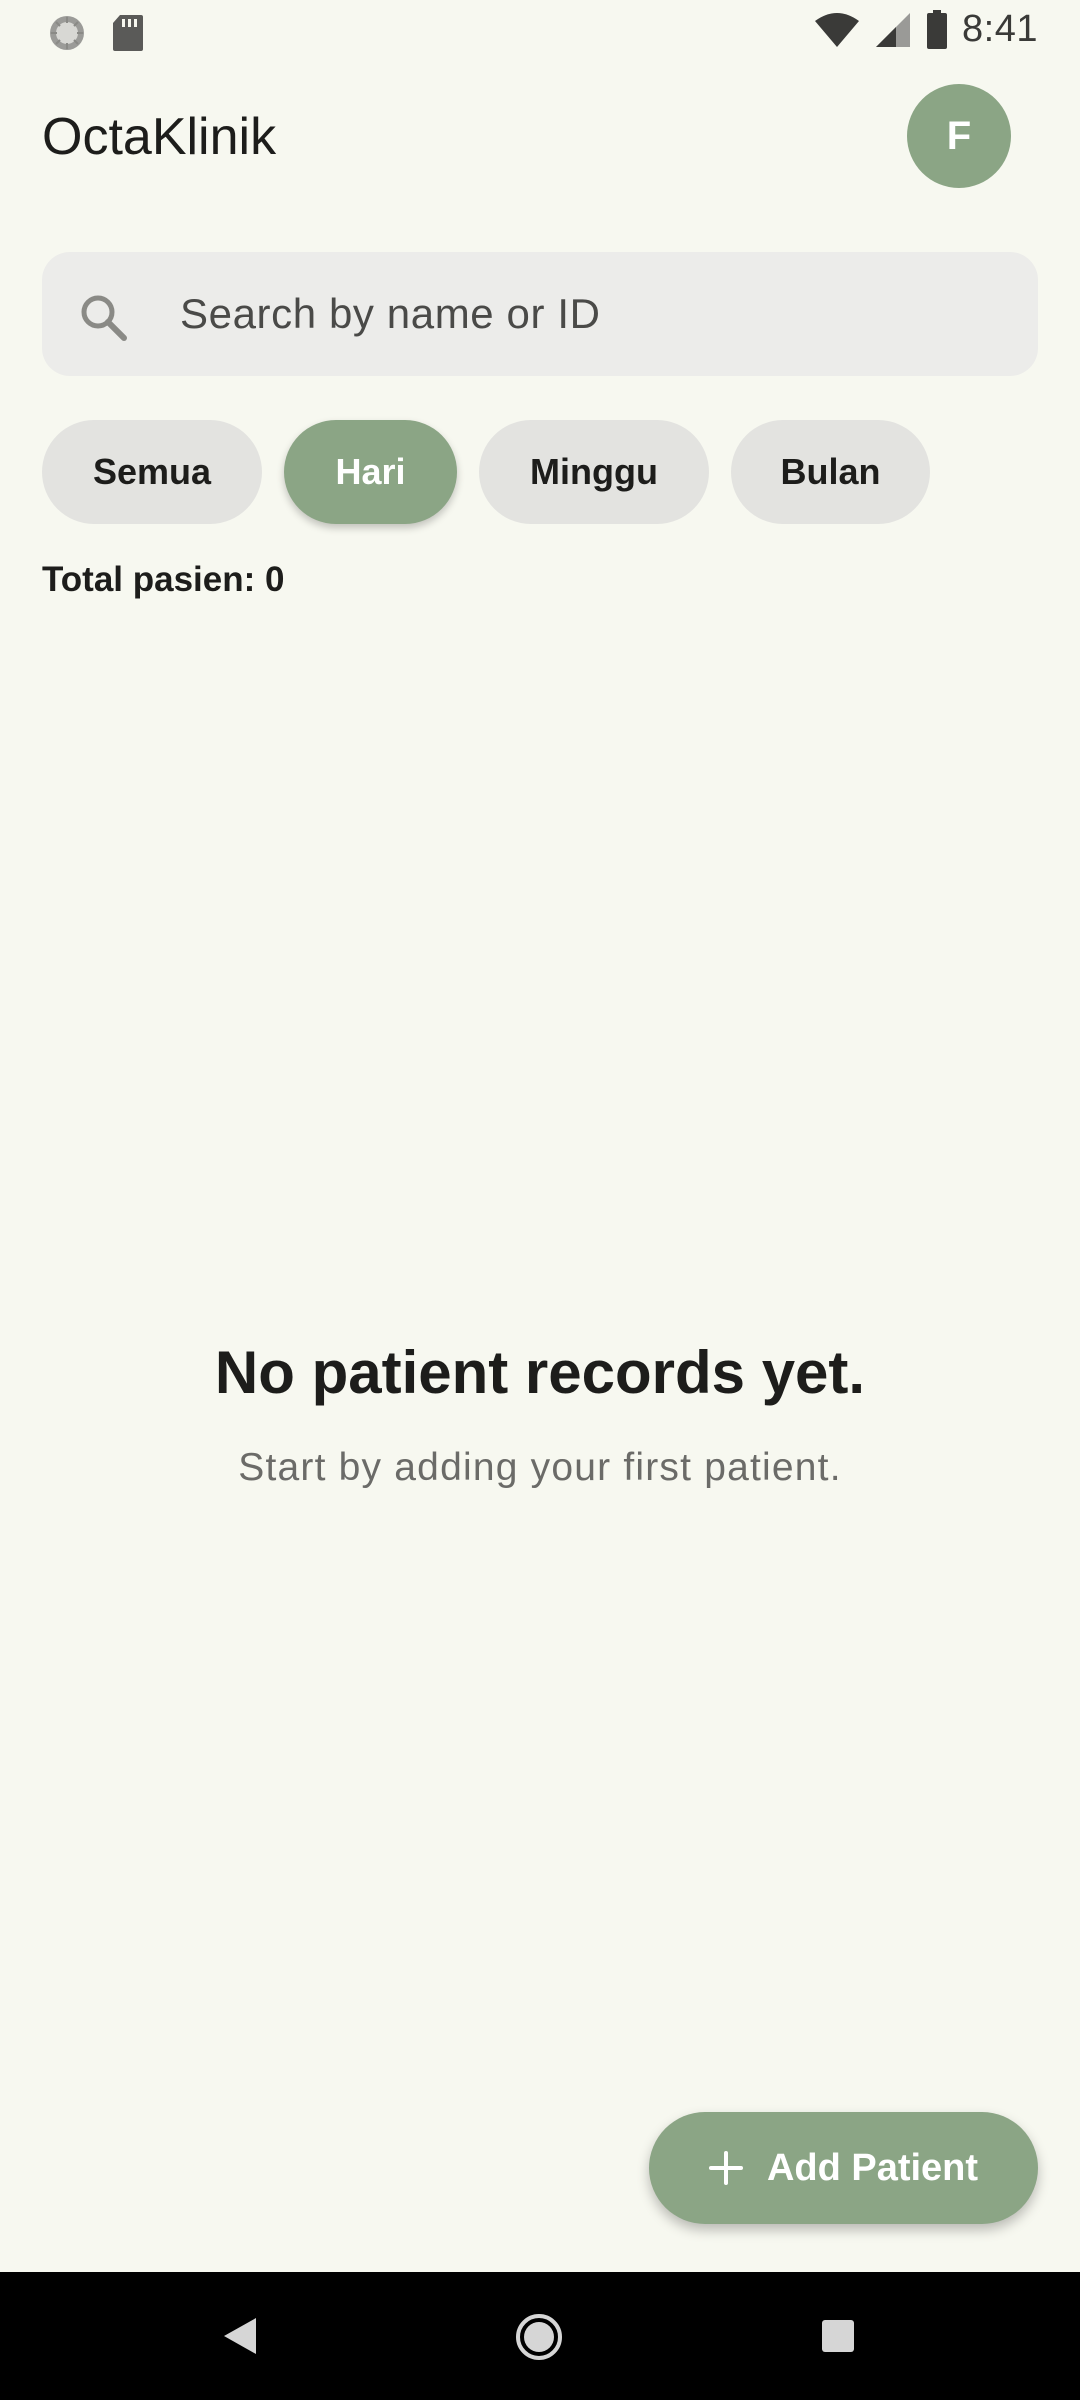 This screenshot has width=1080, height=2400. What do you see at coordinates (540, 1467) in the screenshot?
I see `empty-state-subtitle: Start by adding your first patient.` at bounding box center [540, 1467].